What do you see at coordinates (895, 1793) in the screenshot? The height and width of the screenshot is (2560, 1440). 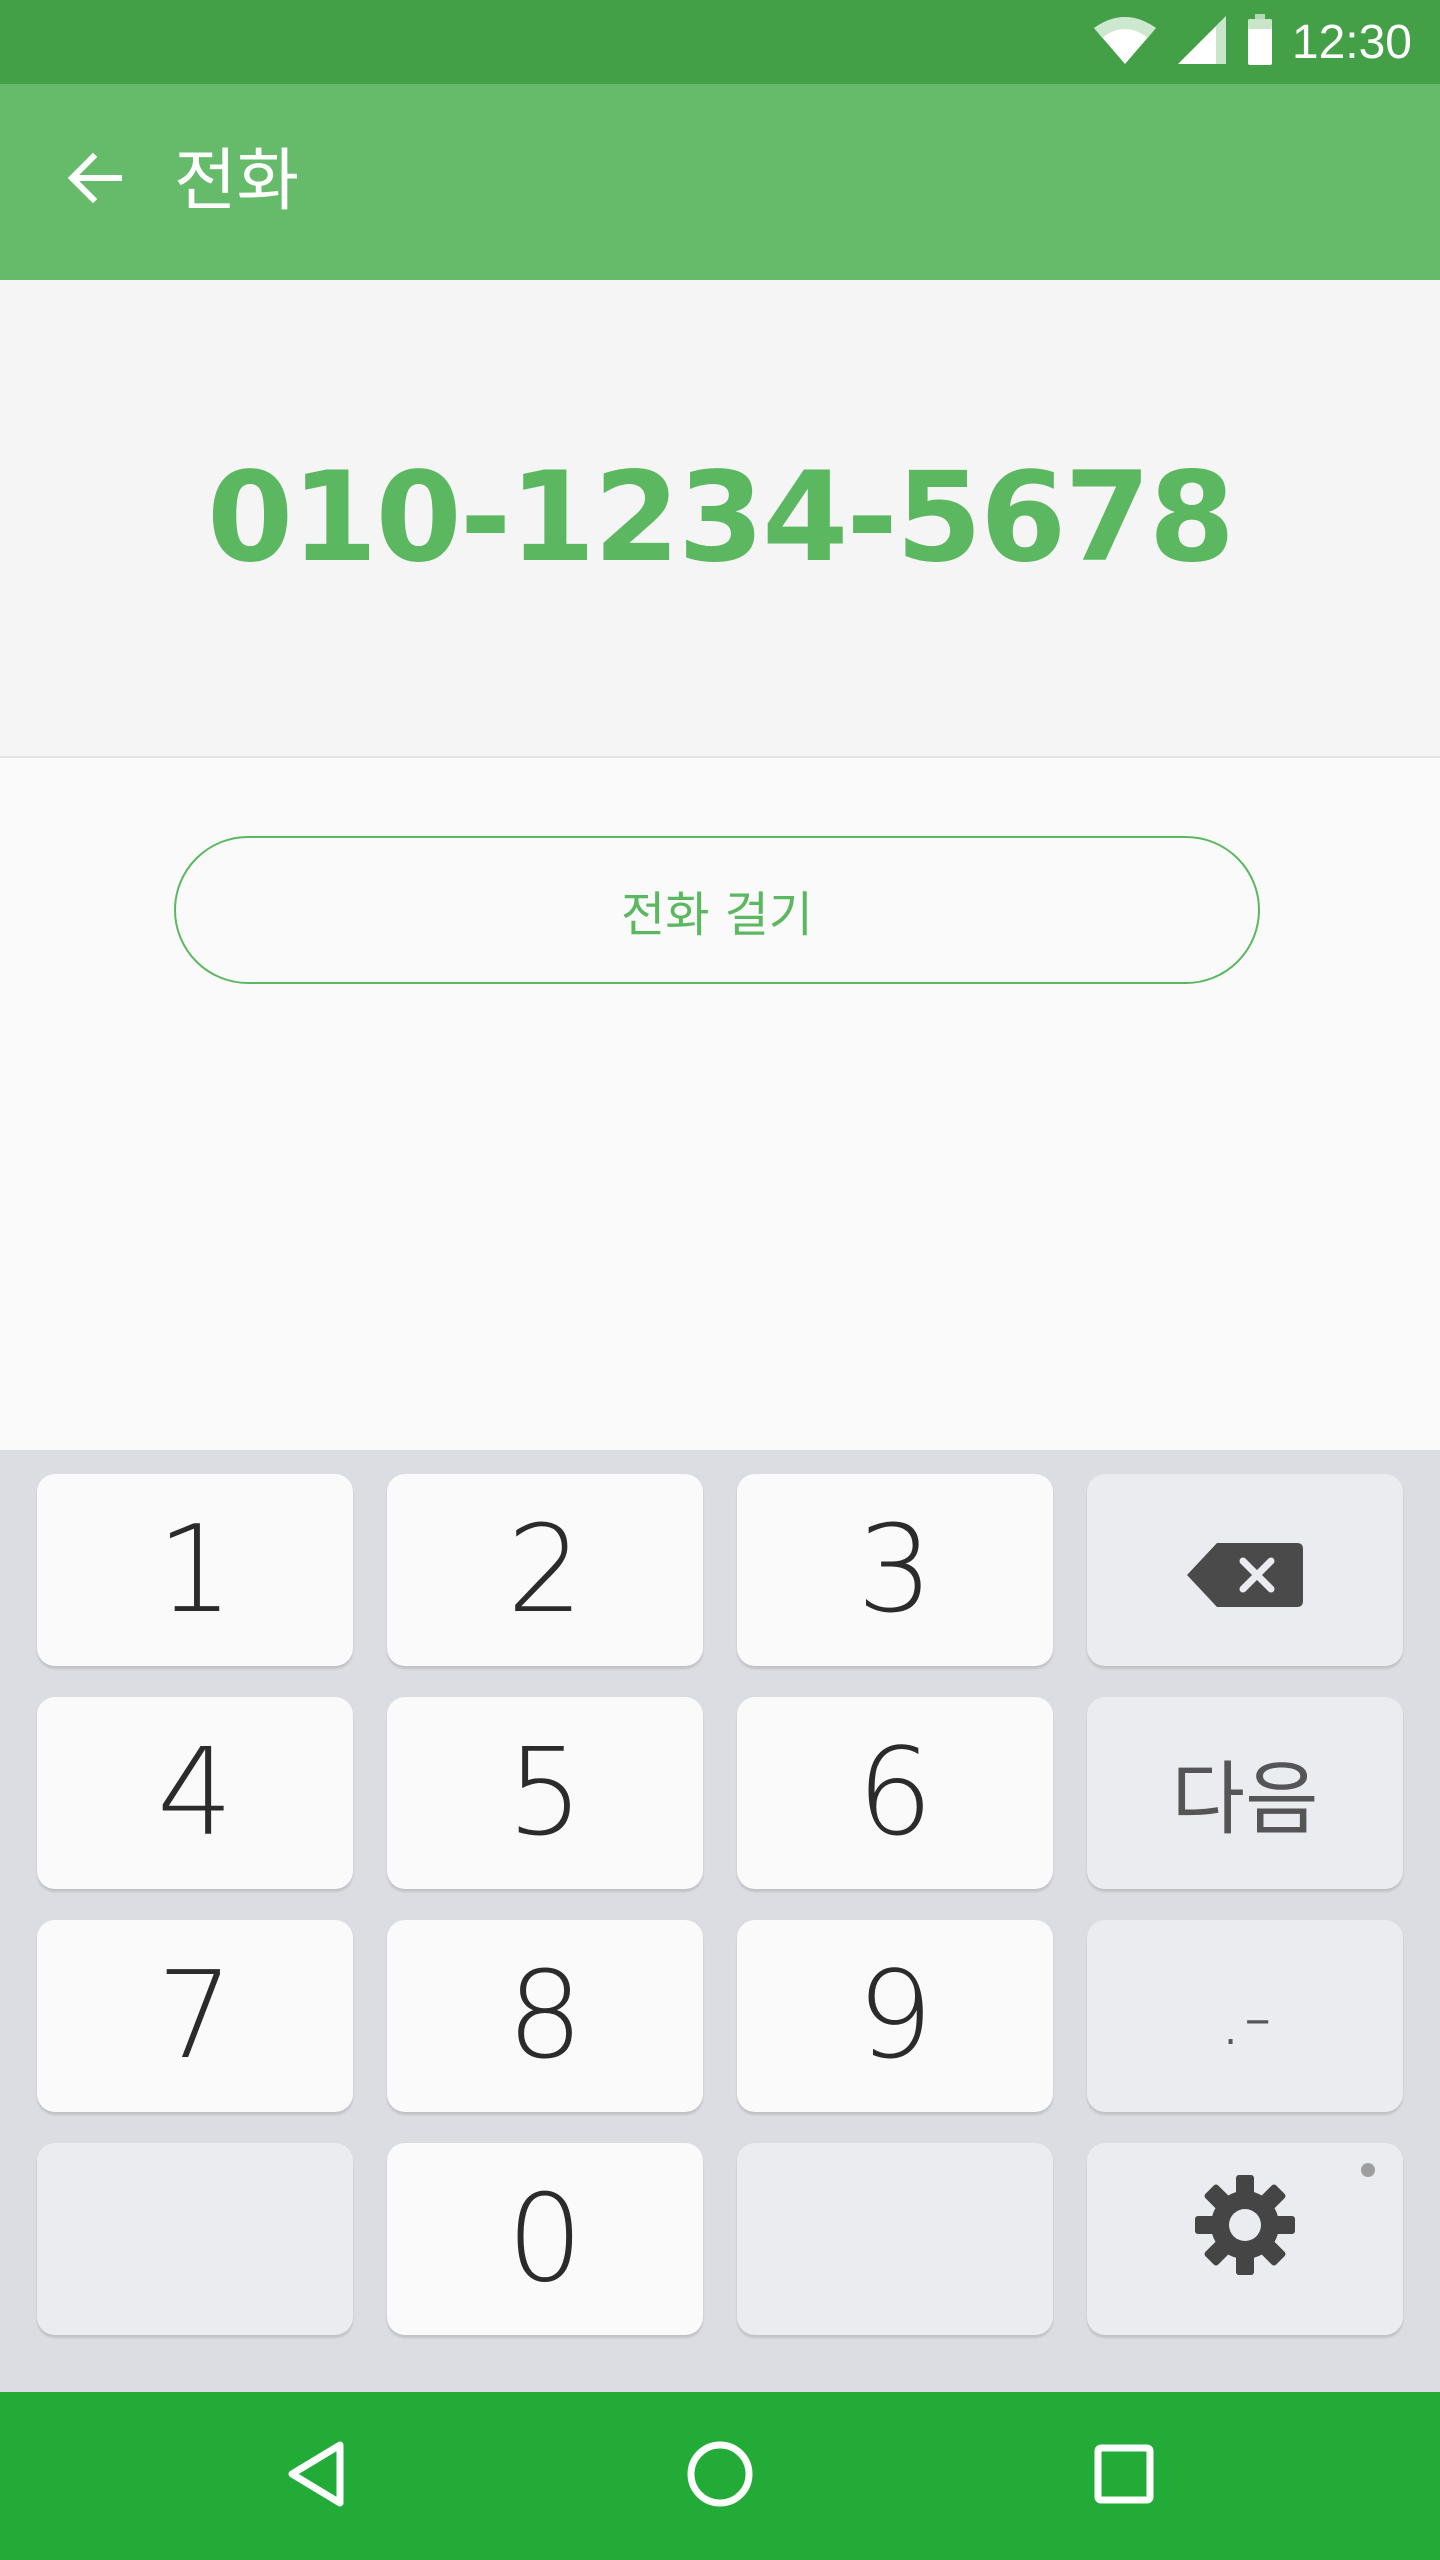 I see `key-6: 6` at bounding box center [895, 1793].